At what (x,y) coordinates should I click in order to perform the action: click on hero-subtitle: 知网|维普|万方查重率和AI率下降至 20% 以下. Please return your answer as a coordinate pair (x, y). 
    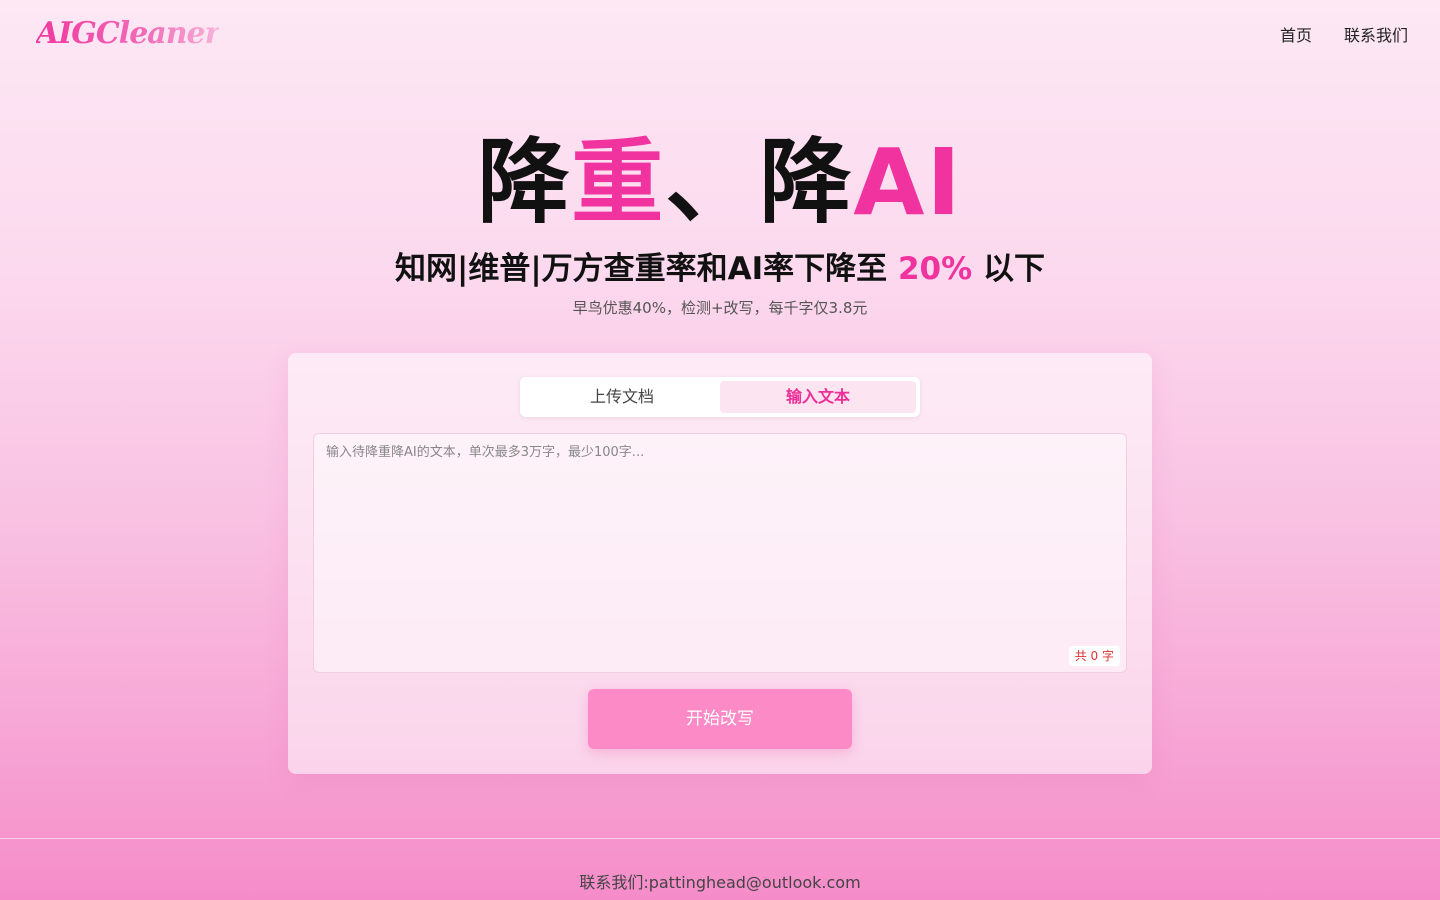
    Looking at the image, I should click on (720, 269).